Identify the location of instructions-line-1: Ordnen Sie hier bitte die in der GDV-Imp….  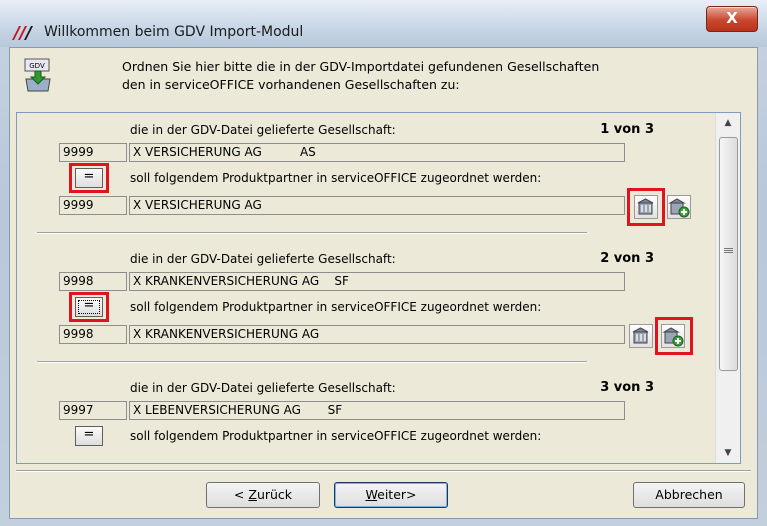
(361, 66).